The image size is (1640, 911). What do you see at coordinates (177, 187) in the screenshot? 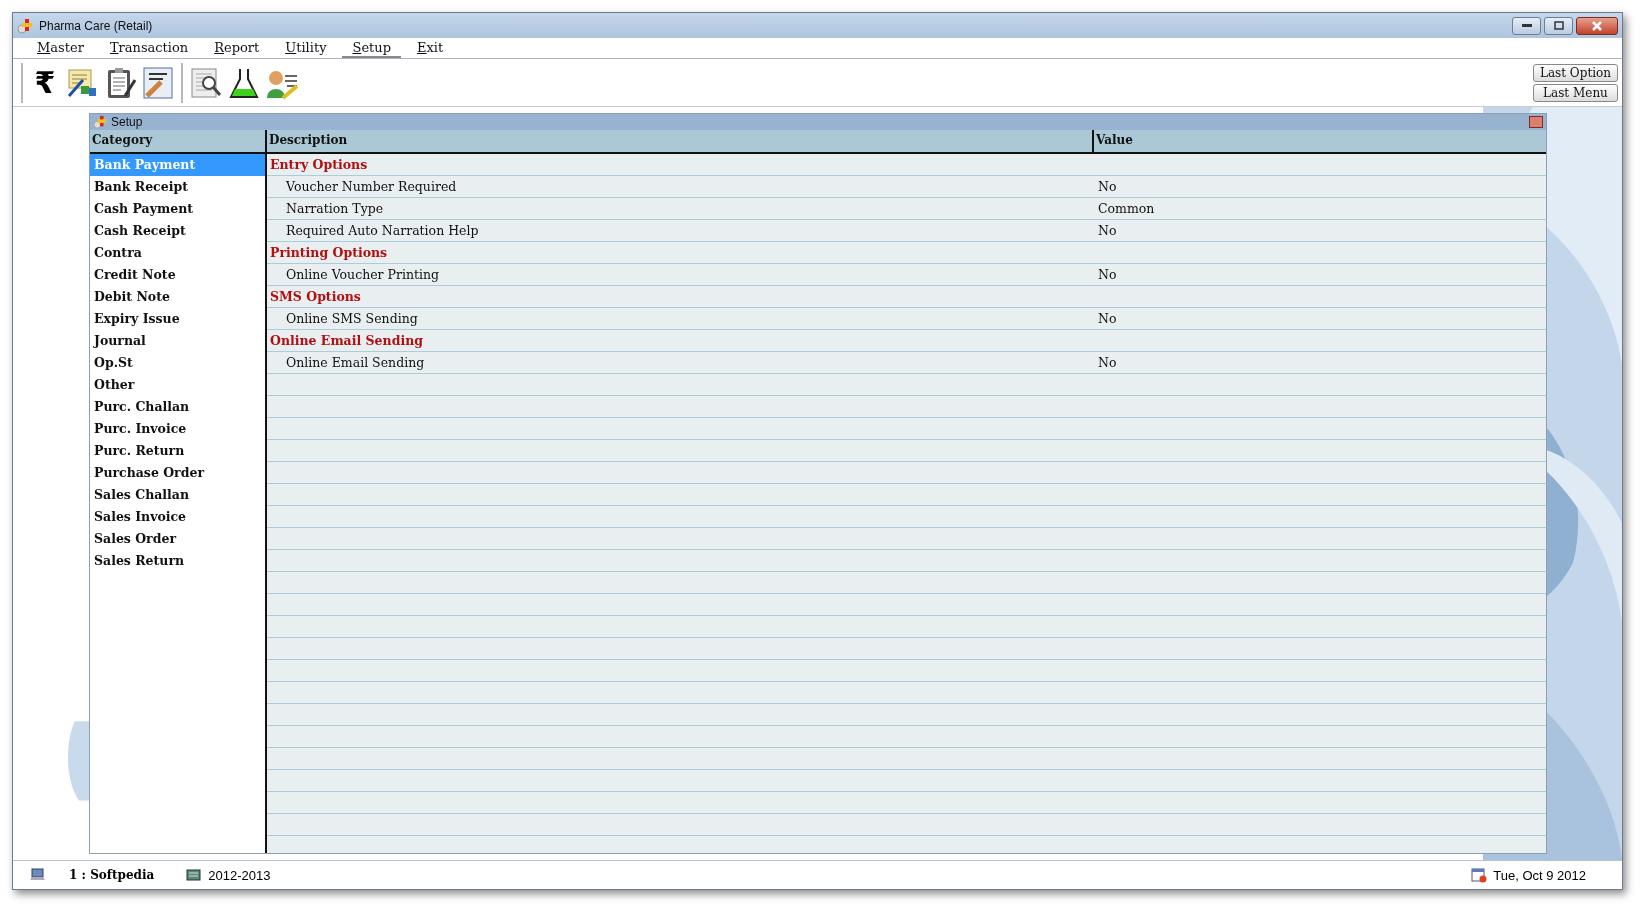
I see `category-item: Bank Receipt` at bounding box center [177, 187].